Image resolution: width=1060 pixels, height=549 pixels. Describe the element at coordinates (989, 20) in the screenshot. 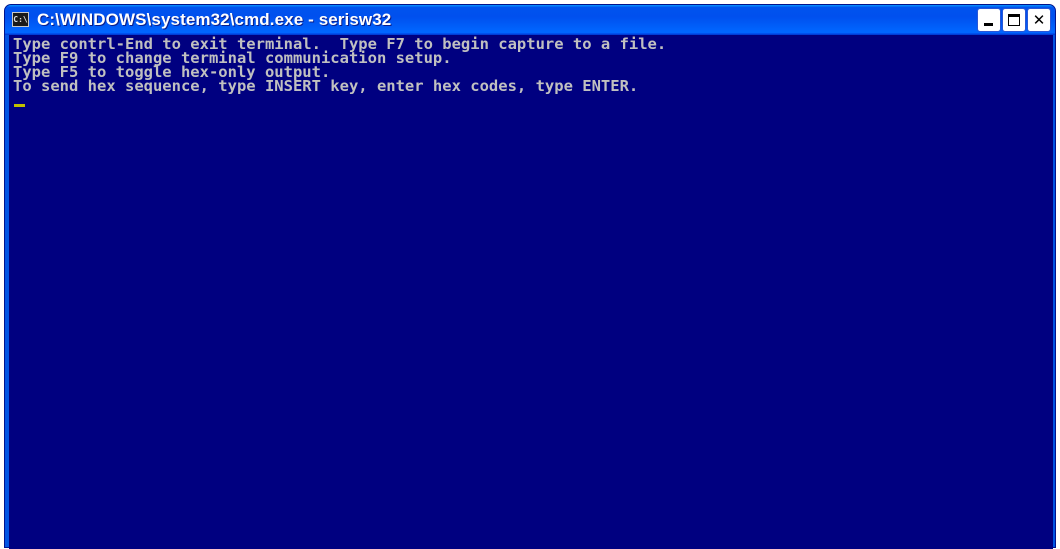

I see `minimize-button` at that location.